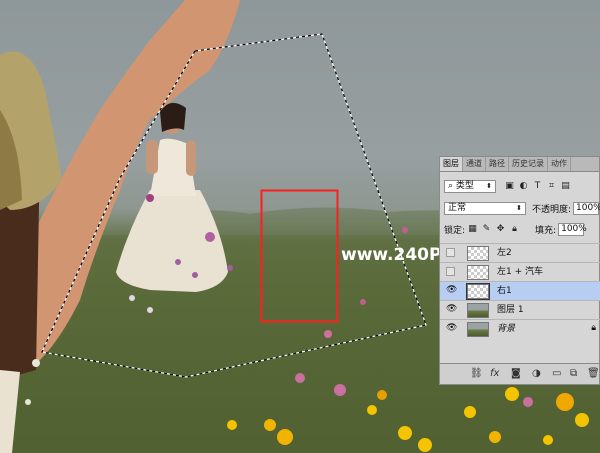 The height and width of the screenshot is (453, 600). Describe the element at coordinates (586, 208) in the screenshot. I see `opacity-field: 100%` at that location.